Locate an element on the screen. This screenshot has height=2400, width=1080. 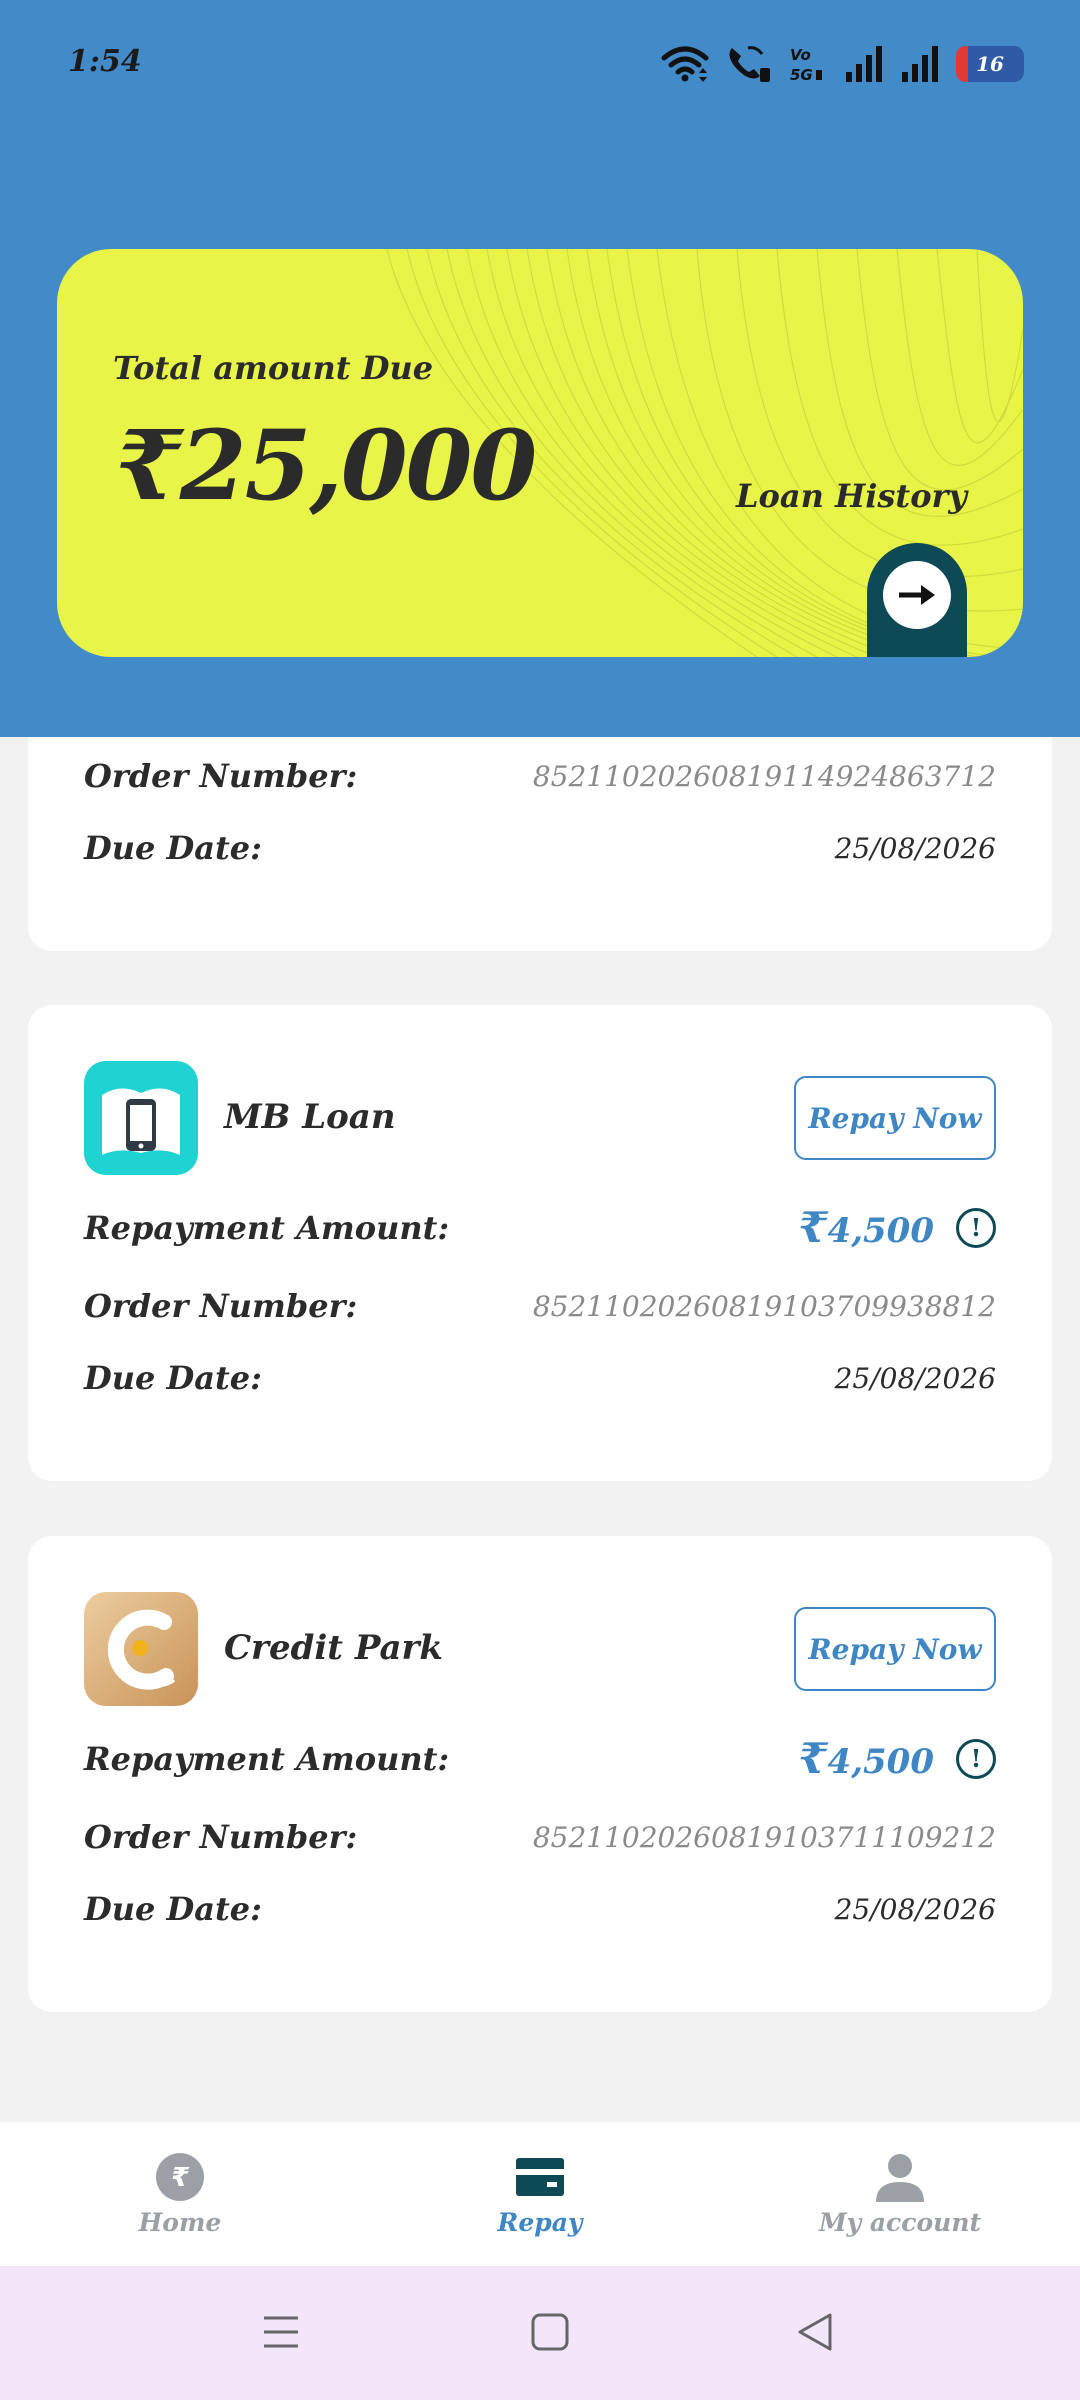
home-square-icon is located at coordinates (550, 2332).